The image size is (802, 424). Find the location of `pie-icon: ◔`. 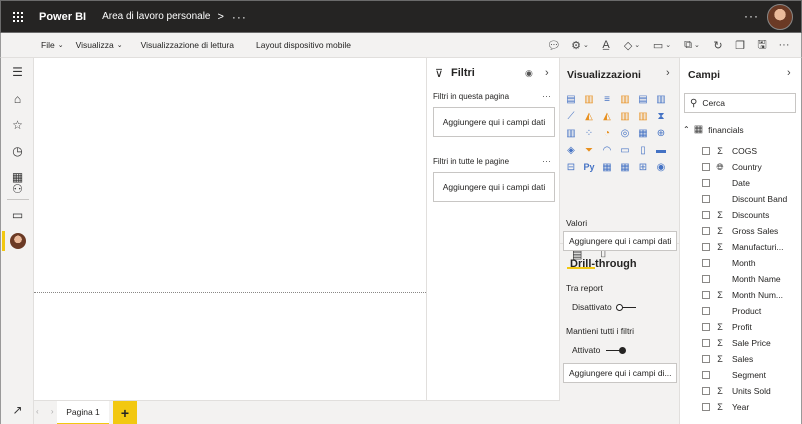

pie-icon: ◔ is located at coordinates (607, 133).